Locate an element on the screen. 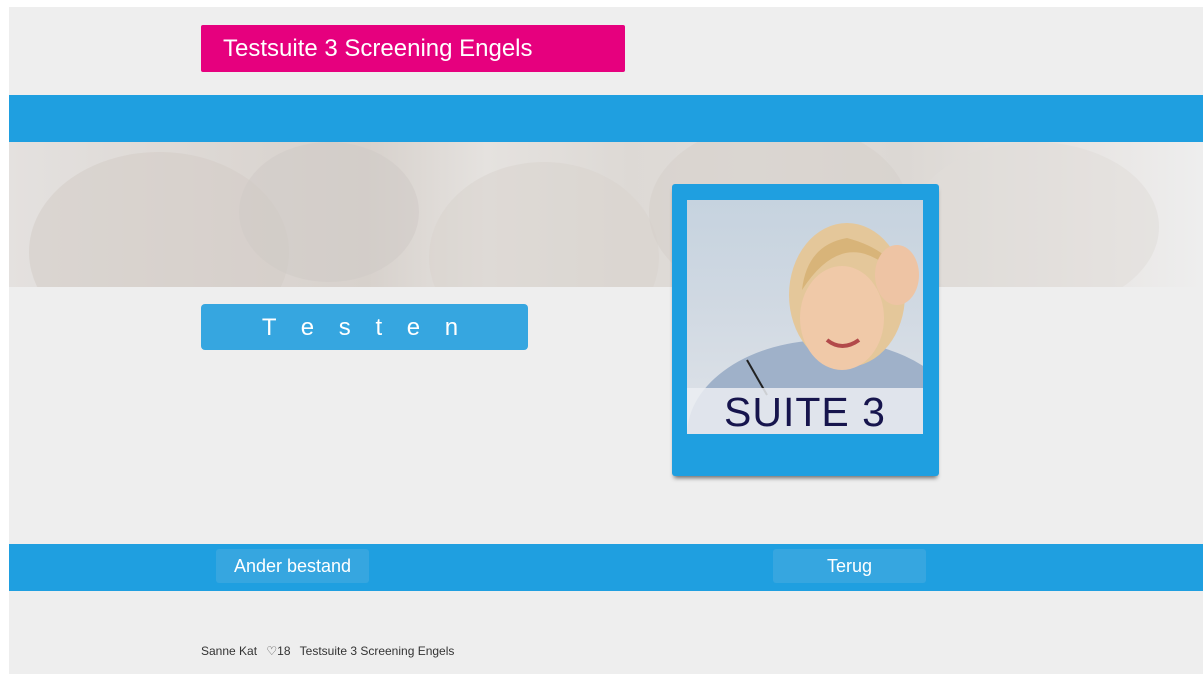  testen-button: T e s t e n is located at coordinates (364, 327).